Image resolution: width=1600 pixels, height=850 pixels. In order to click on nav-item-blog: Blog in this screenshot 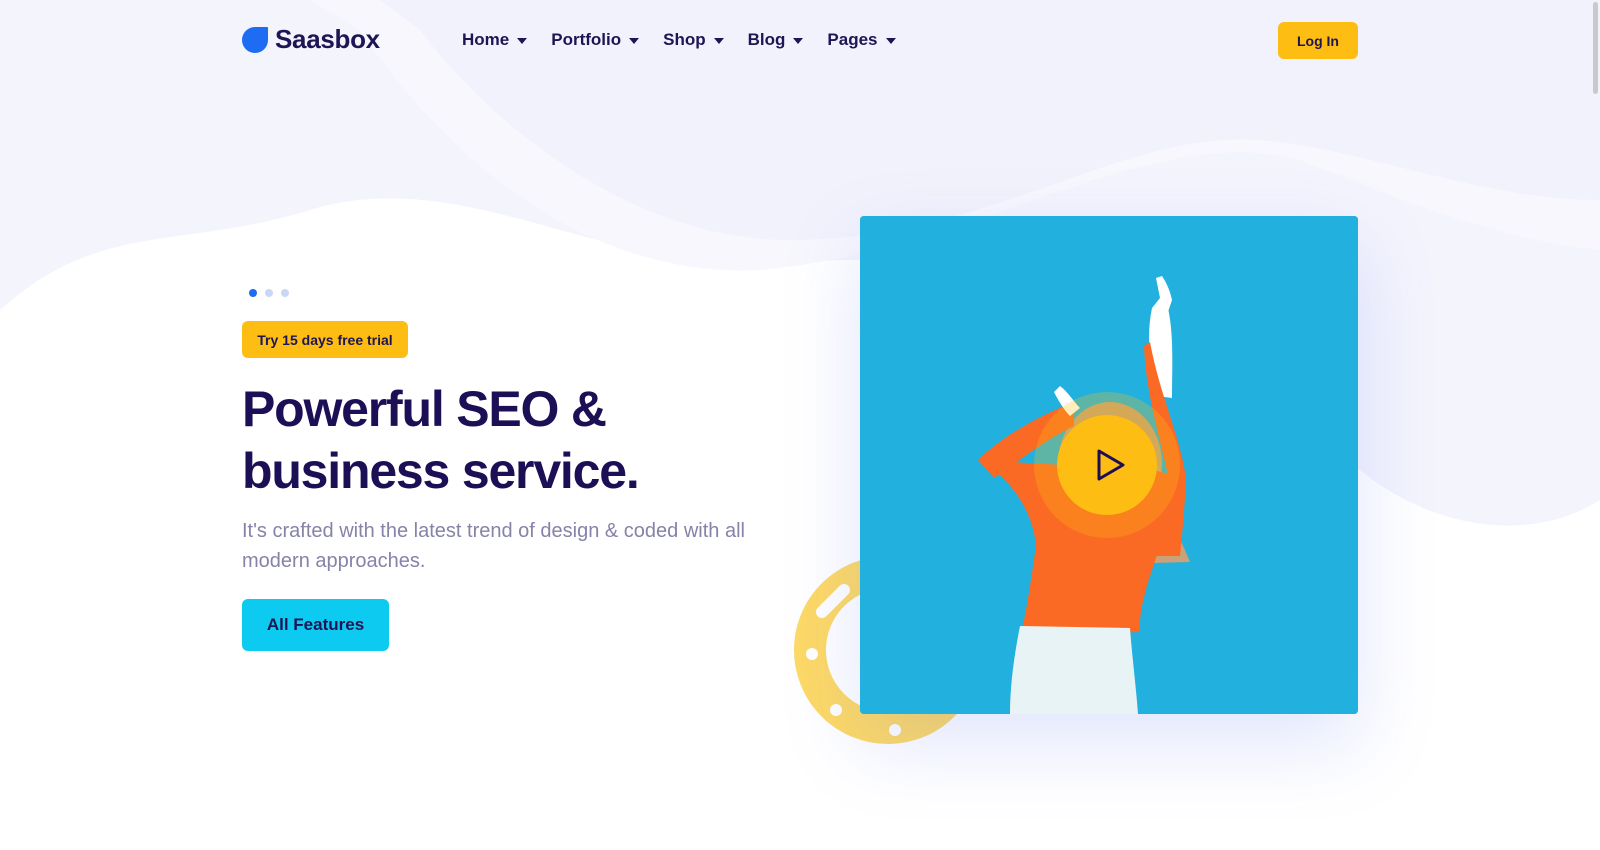, I will do `click(776, 40)`.